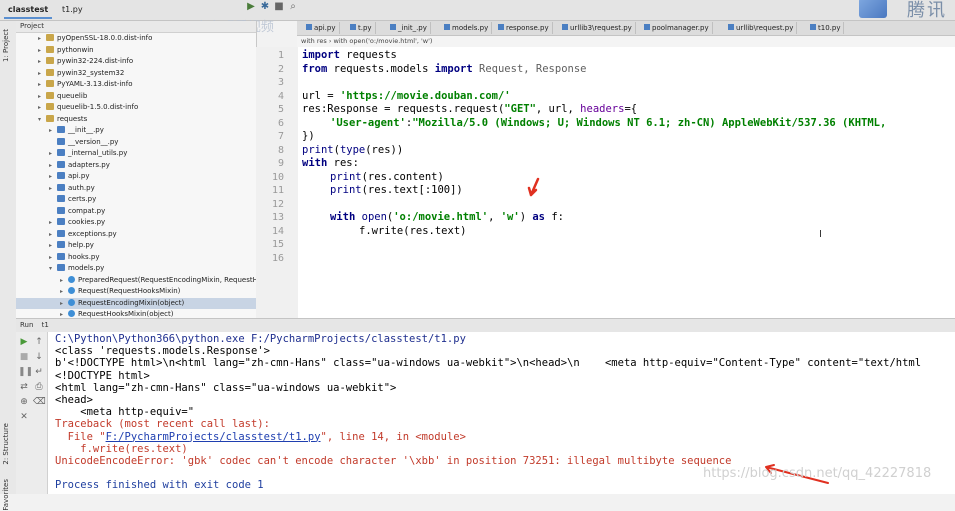 The height and width of the screenshot is (511, 955). What do you see at coordinates (136, 246) in the screenshot?
I see `tree-item: ▸ help.py` at bounding box center [136, 246].